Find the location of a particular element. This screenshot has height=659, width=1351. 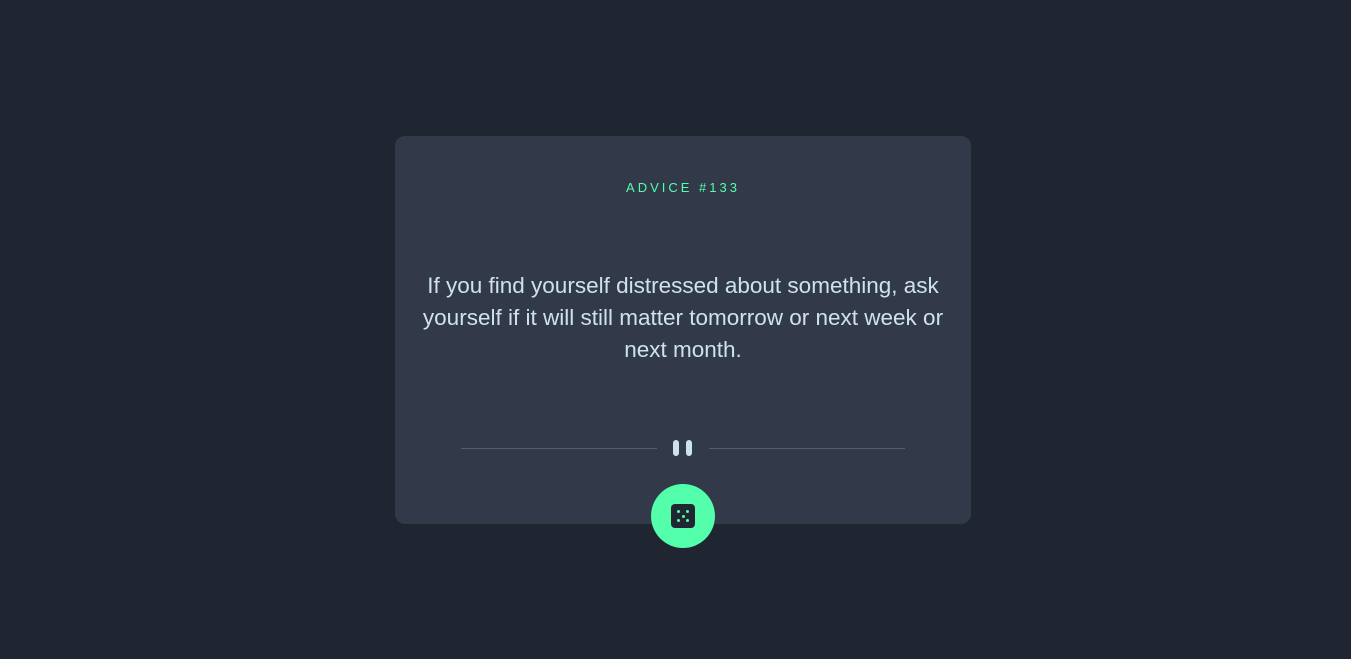

generate-advice-button is located at coordinates (683, 516).